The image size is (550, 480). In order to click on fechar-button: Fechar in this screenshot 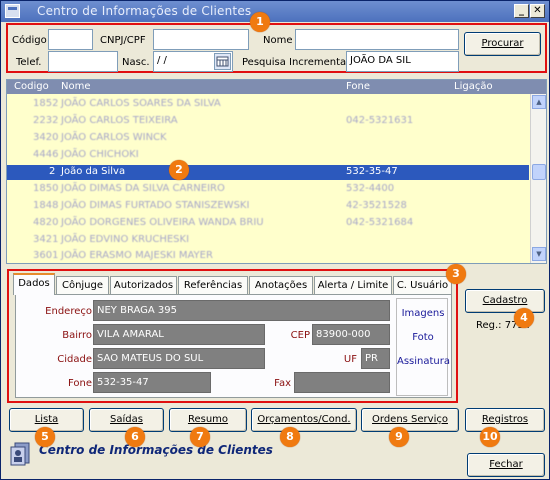, I will do `click(506, 465)`.